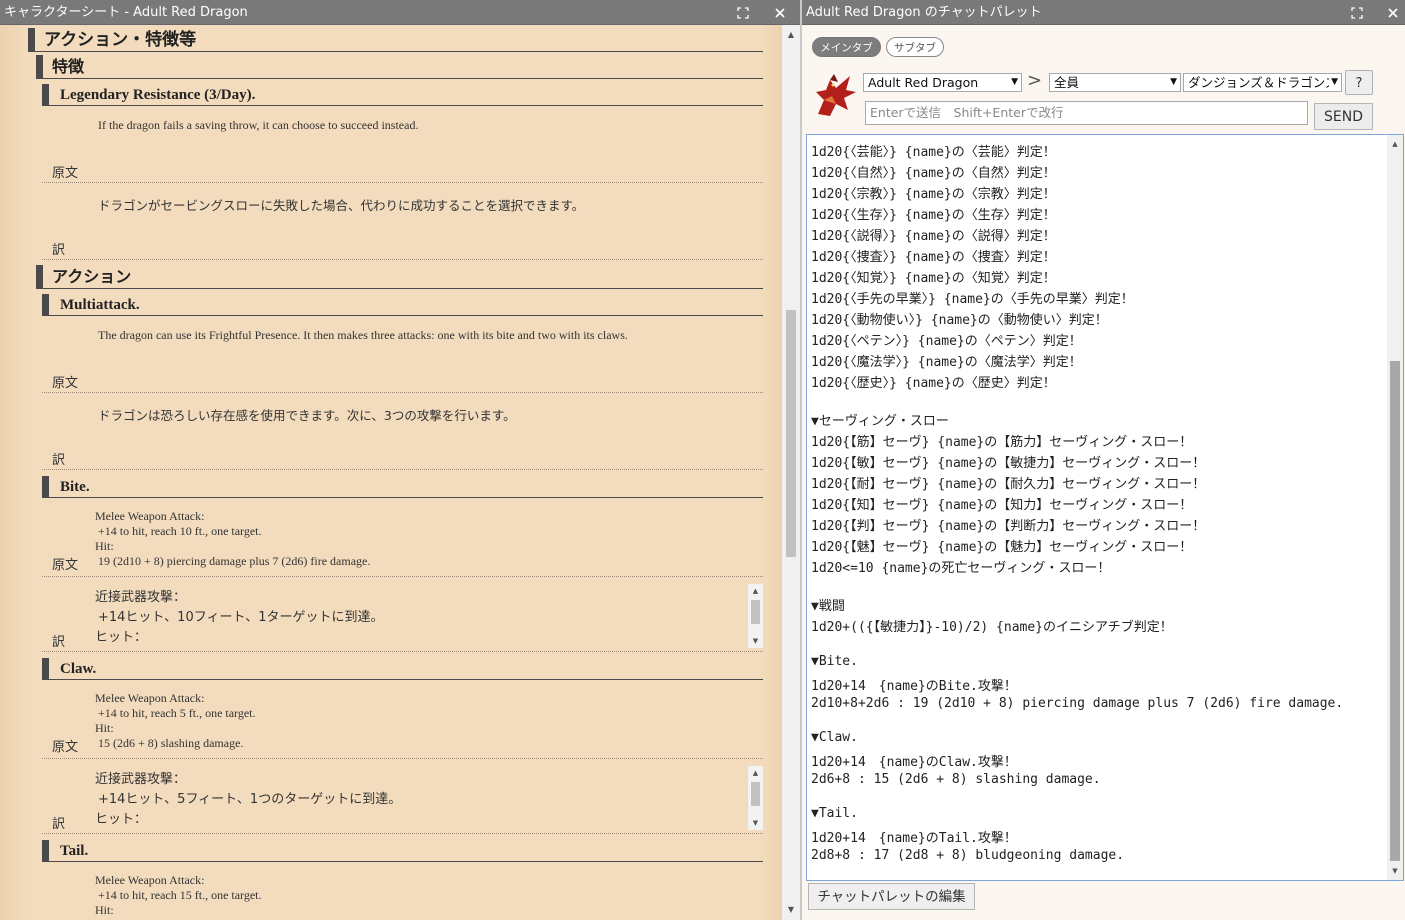  Describe the element at coordinates (933, 234) in the screenshot. I see `palette-command: 1d20{〈説得〉} {name}の〈説得〉判定！` at that location.